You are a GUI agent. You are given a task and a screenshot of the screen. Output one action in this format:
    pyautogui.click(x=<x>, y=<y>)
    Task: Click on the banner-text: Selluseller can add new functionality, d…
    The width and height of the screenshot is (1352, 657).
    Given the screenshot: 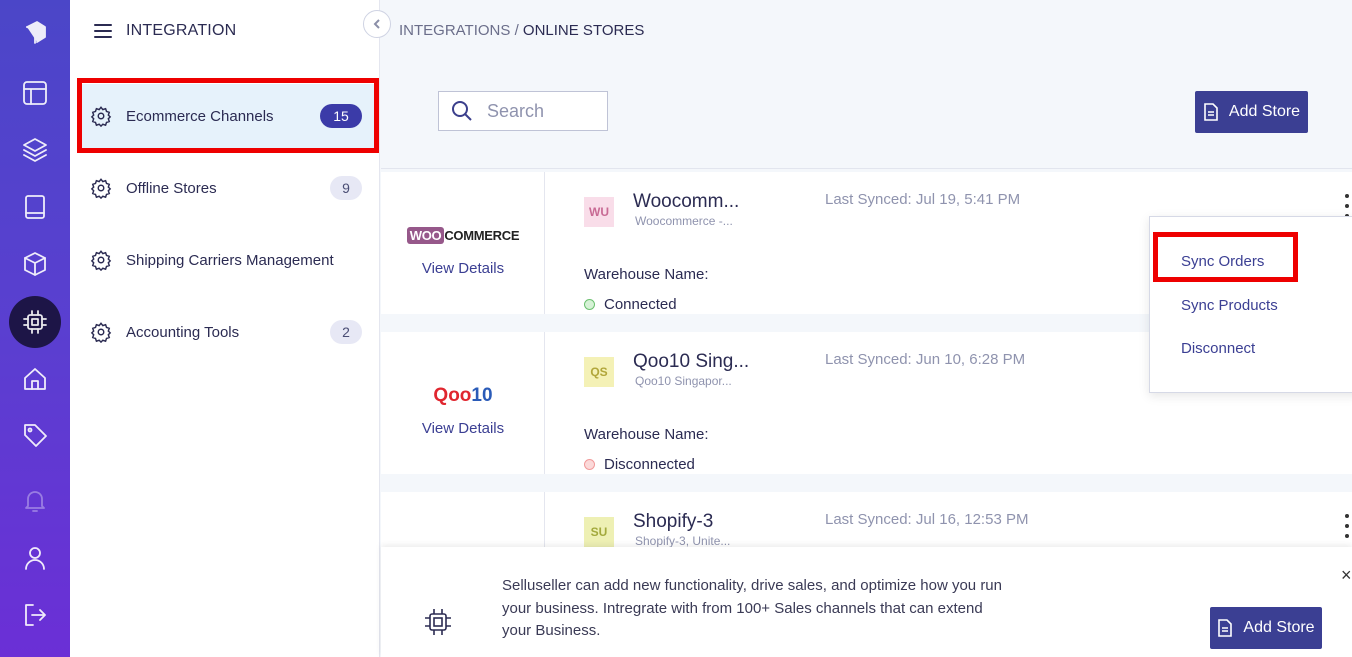 What is the action you would take?
    pyautogui.click(x=752, y=608)
    